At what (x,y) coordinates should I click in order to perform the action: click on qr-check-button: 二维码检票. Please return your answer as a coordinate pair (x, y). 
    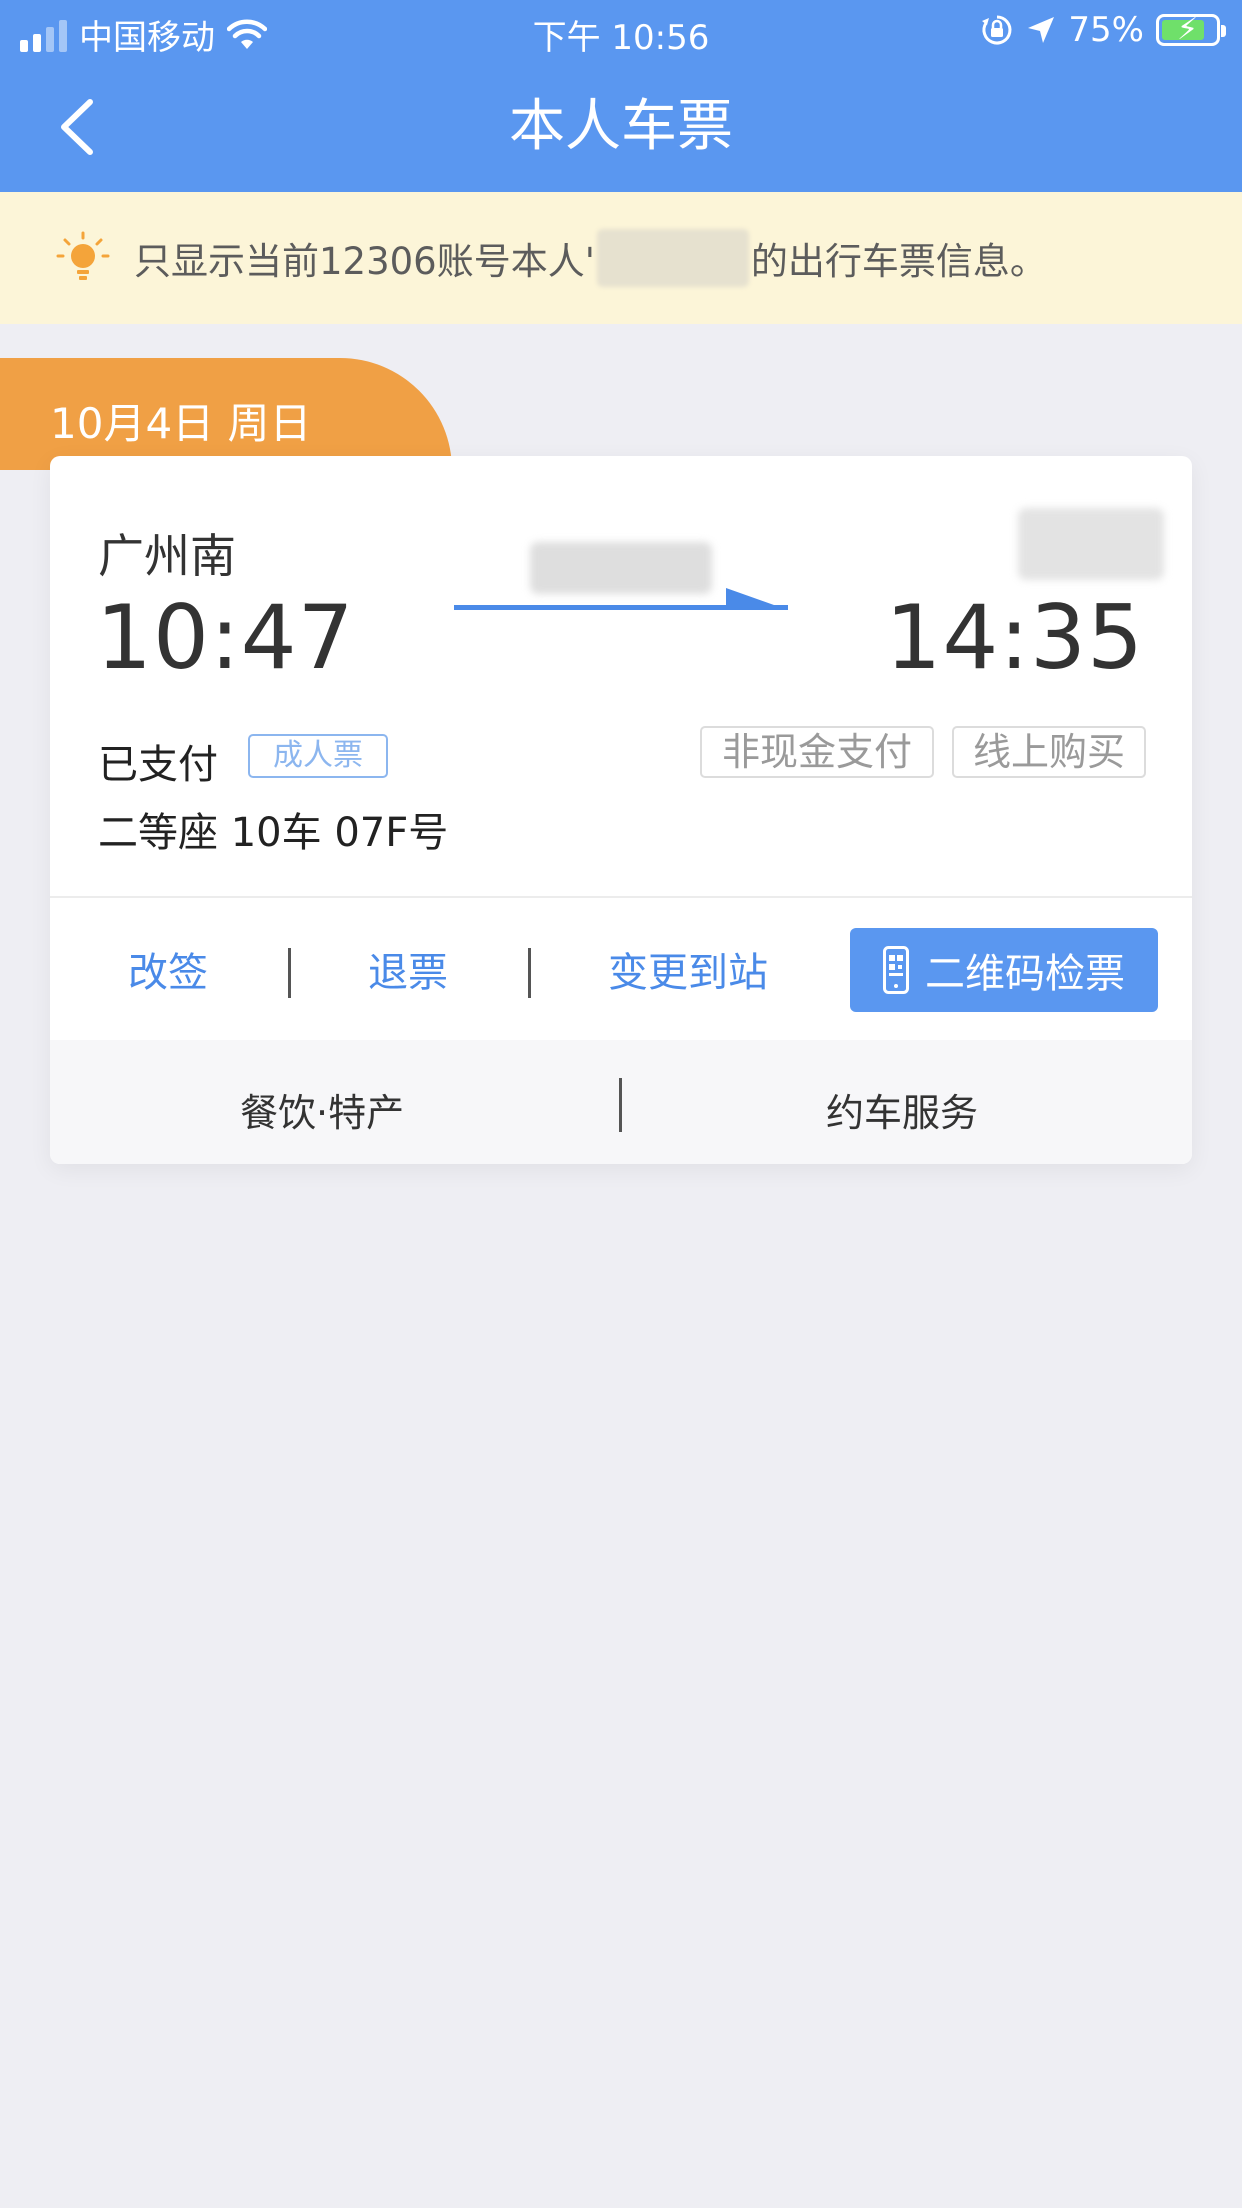
    Looking at the image, I should click on (1004, 970).